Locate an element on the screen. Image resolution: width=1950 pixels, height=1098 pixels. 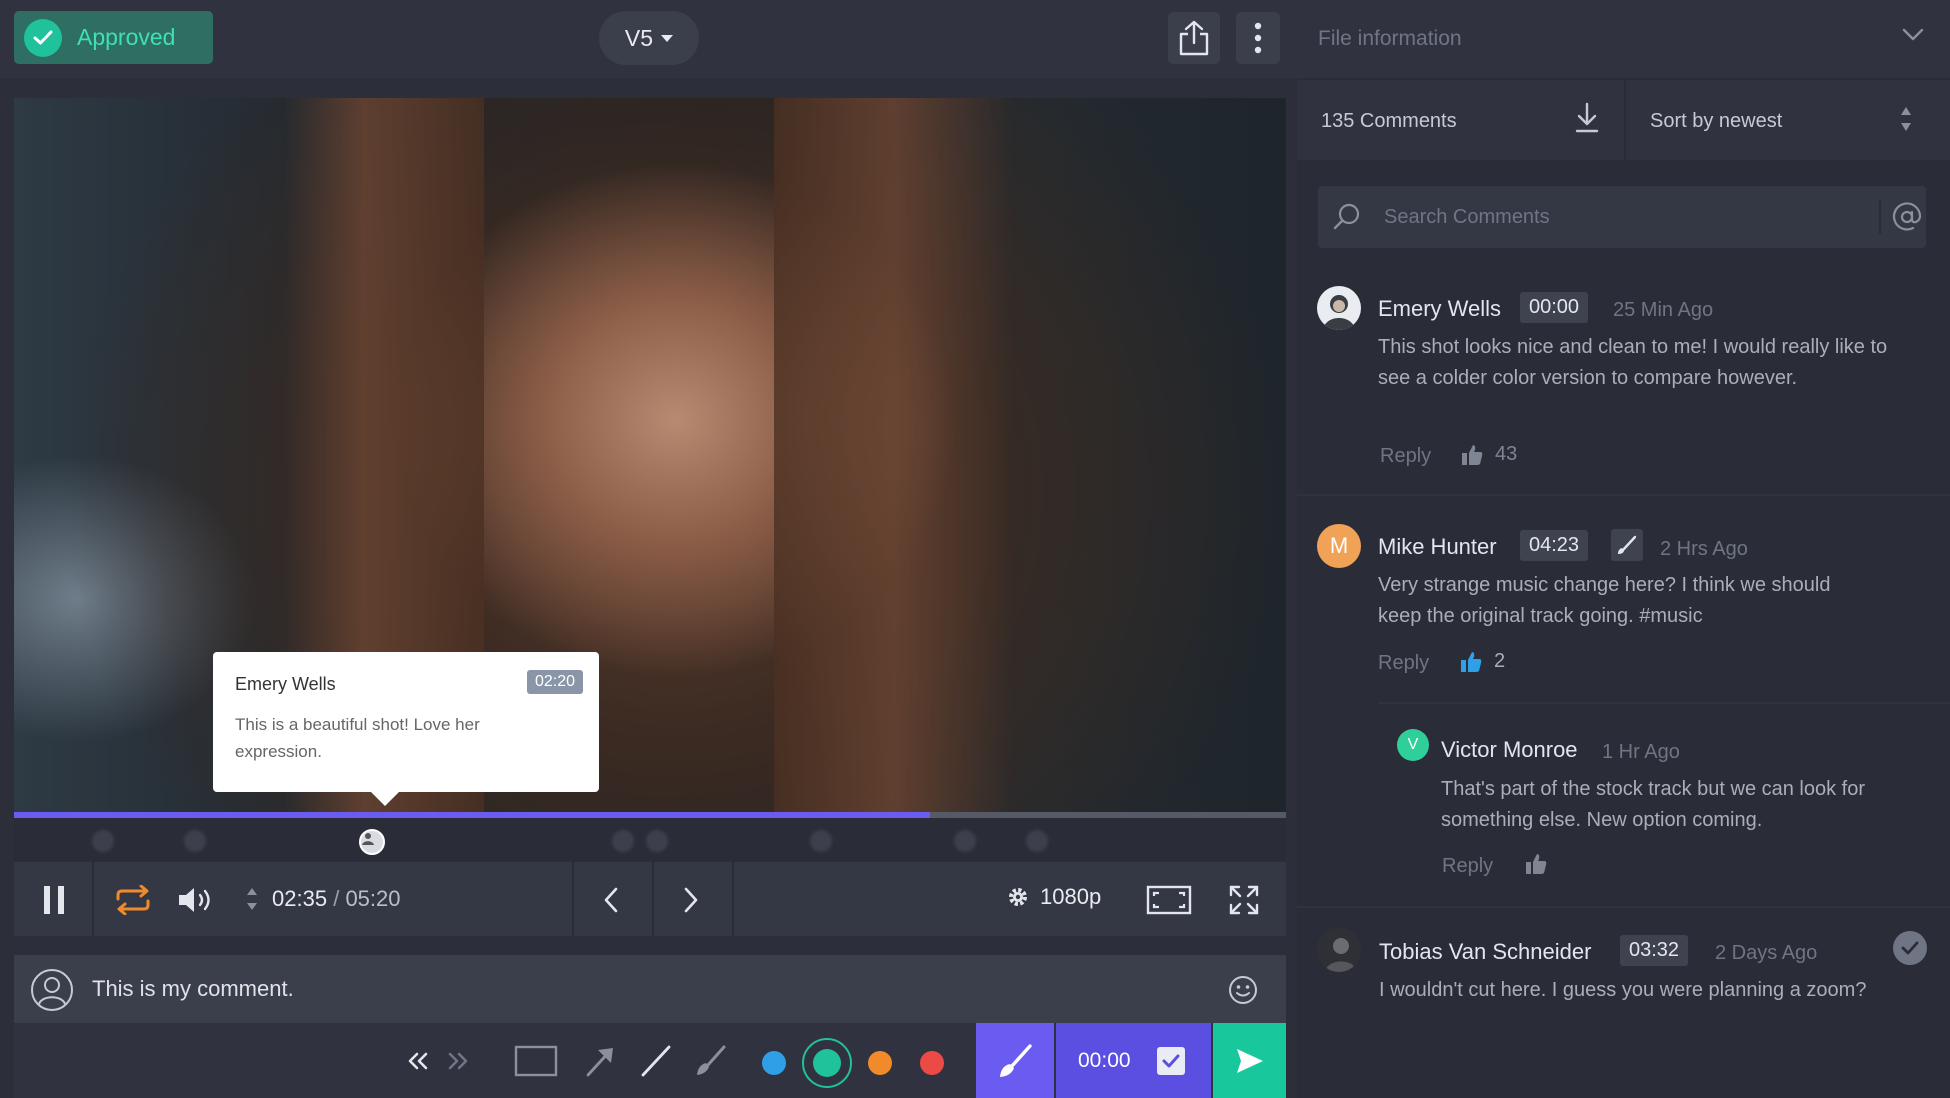
fullscreen-icon is located at coordinates (1244, 900).